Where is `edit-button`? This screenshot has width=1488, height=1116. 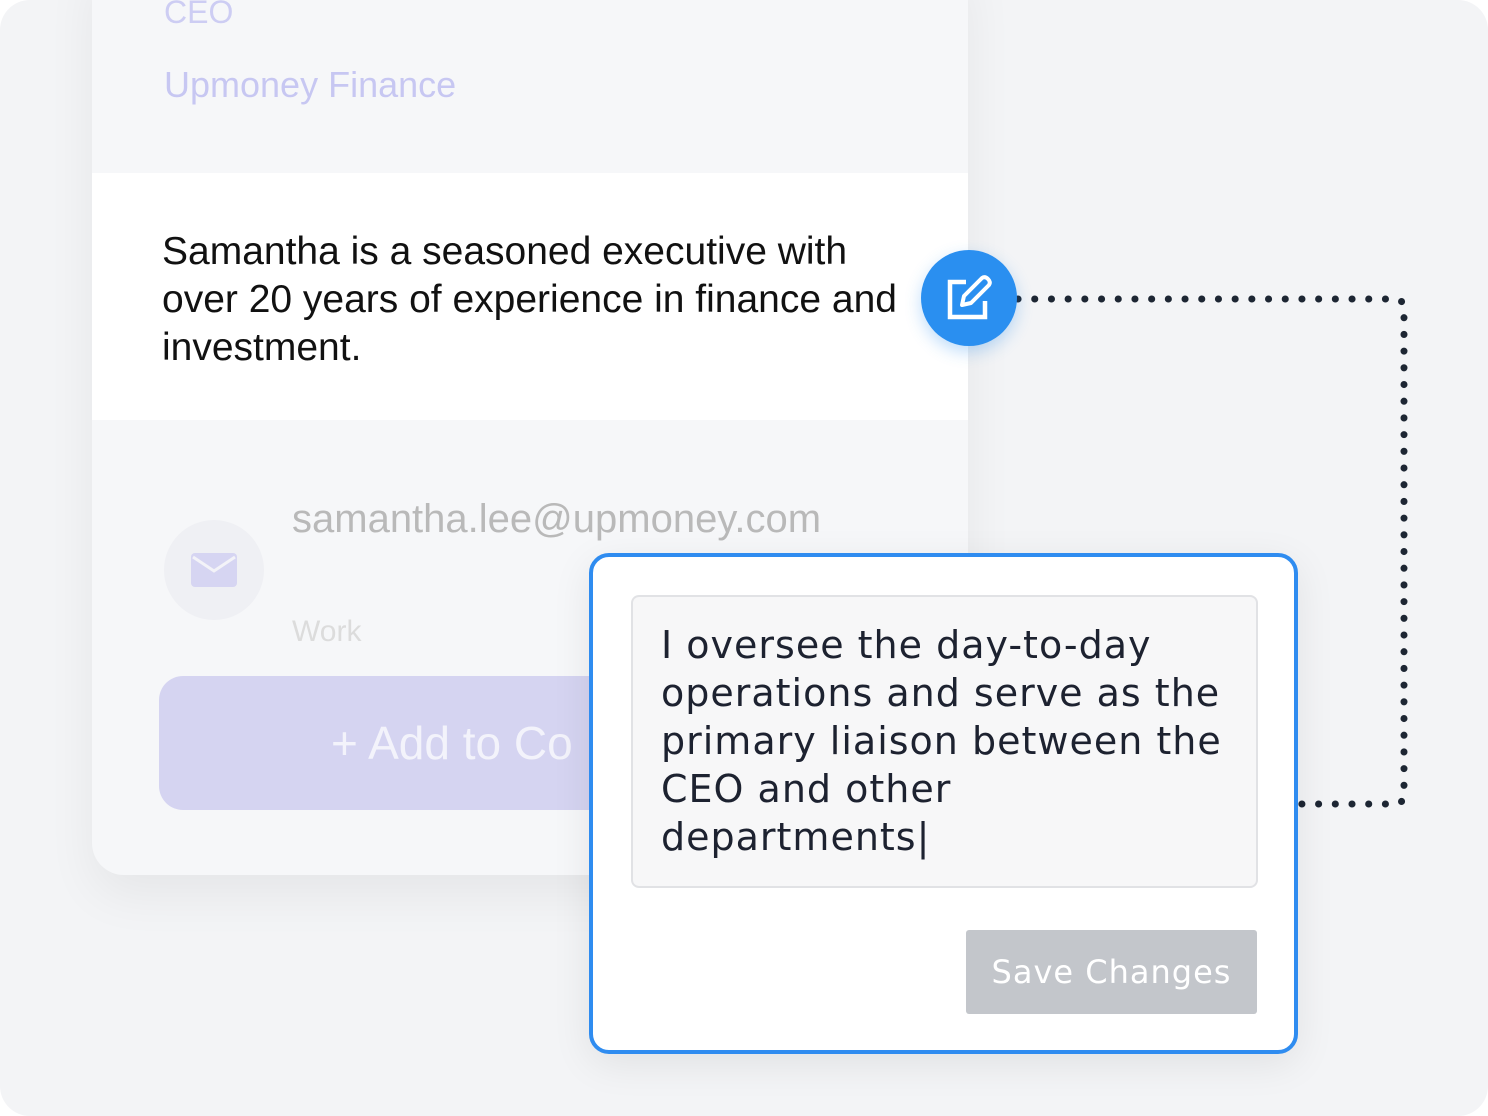 edit-button is located at coordinates (969, 298).